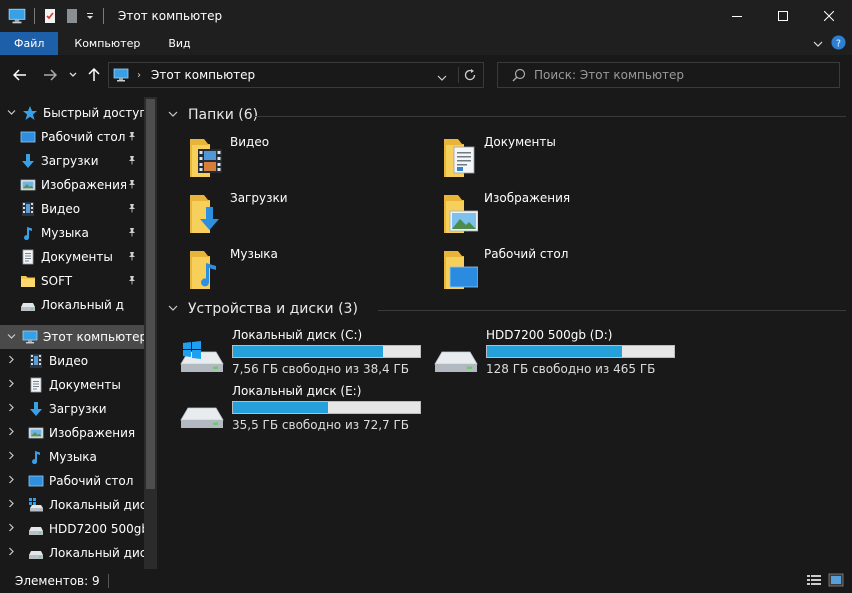  What do you see at coordinates (72, 529) in the screenshot?
I see `nav-item: HDD7200 500gb` at bounding box center [72, 529].